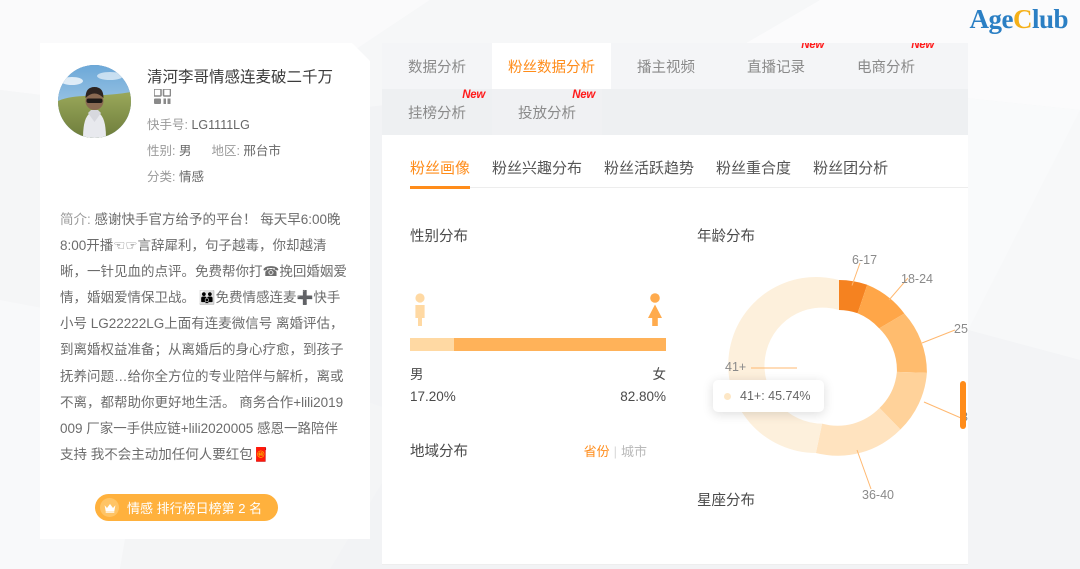  I want to click on gender-label: 性别:, so click(161, 151).